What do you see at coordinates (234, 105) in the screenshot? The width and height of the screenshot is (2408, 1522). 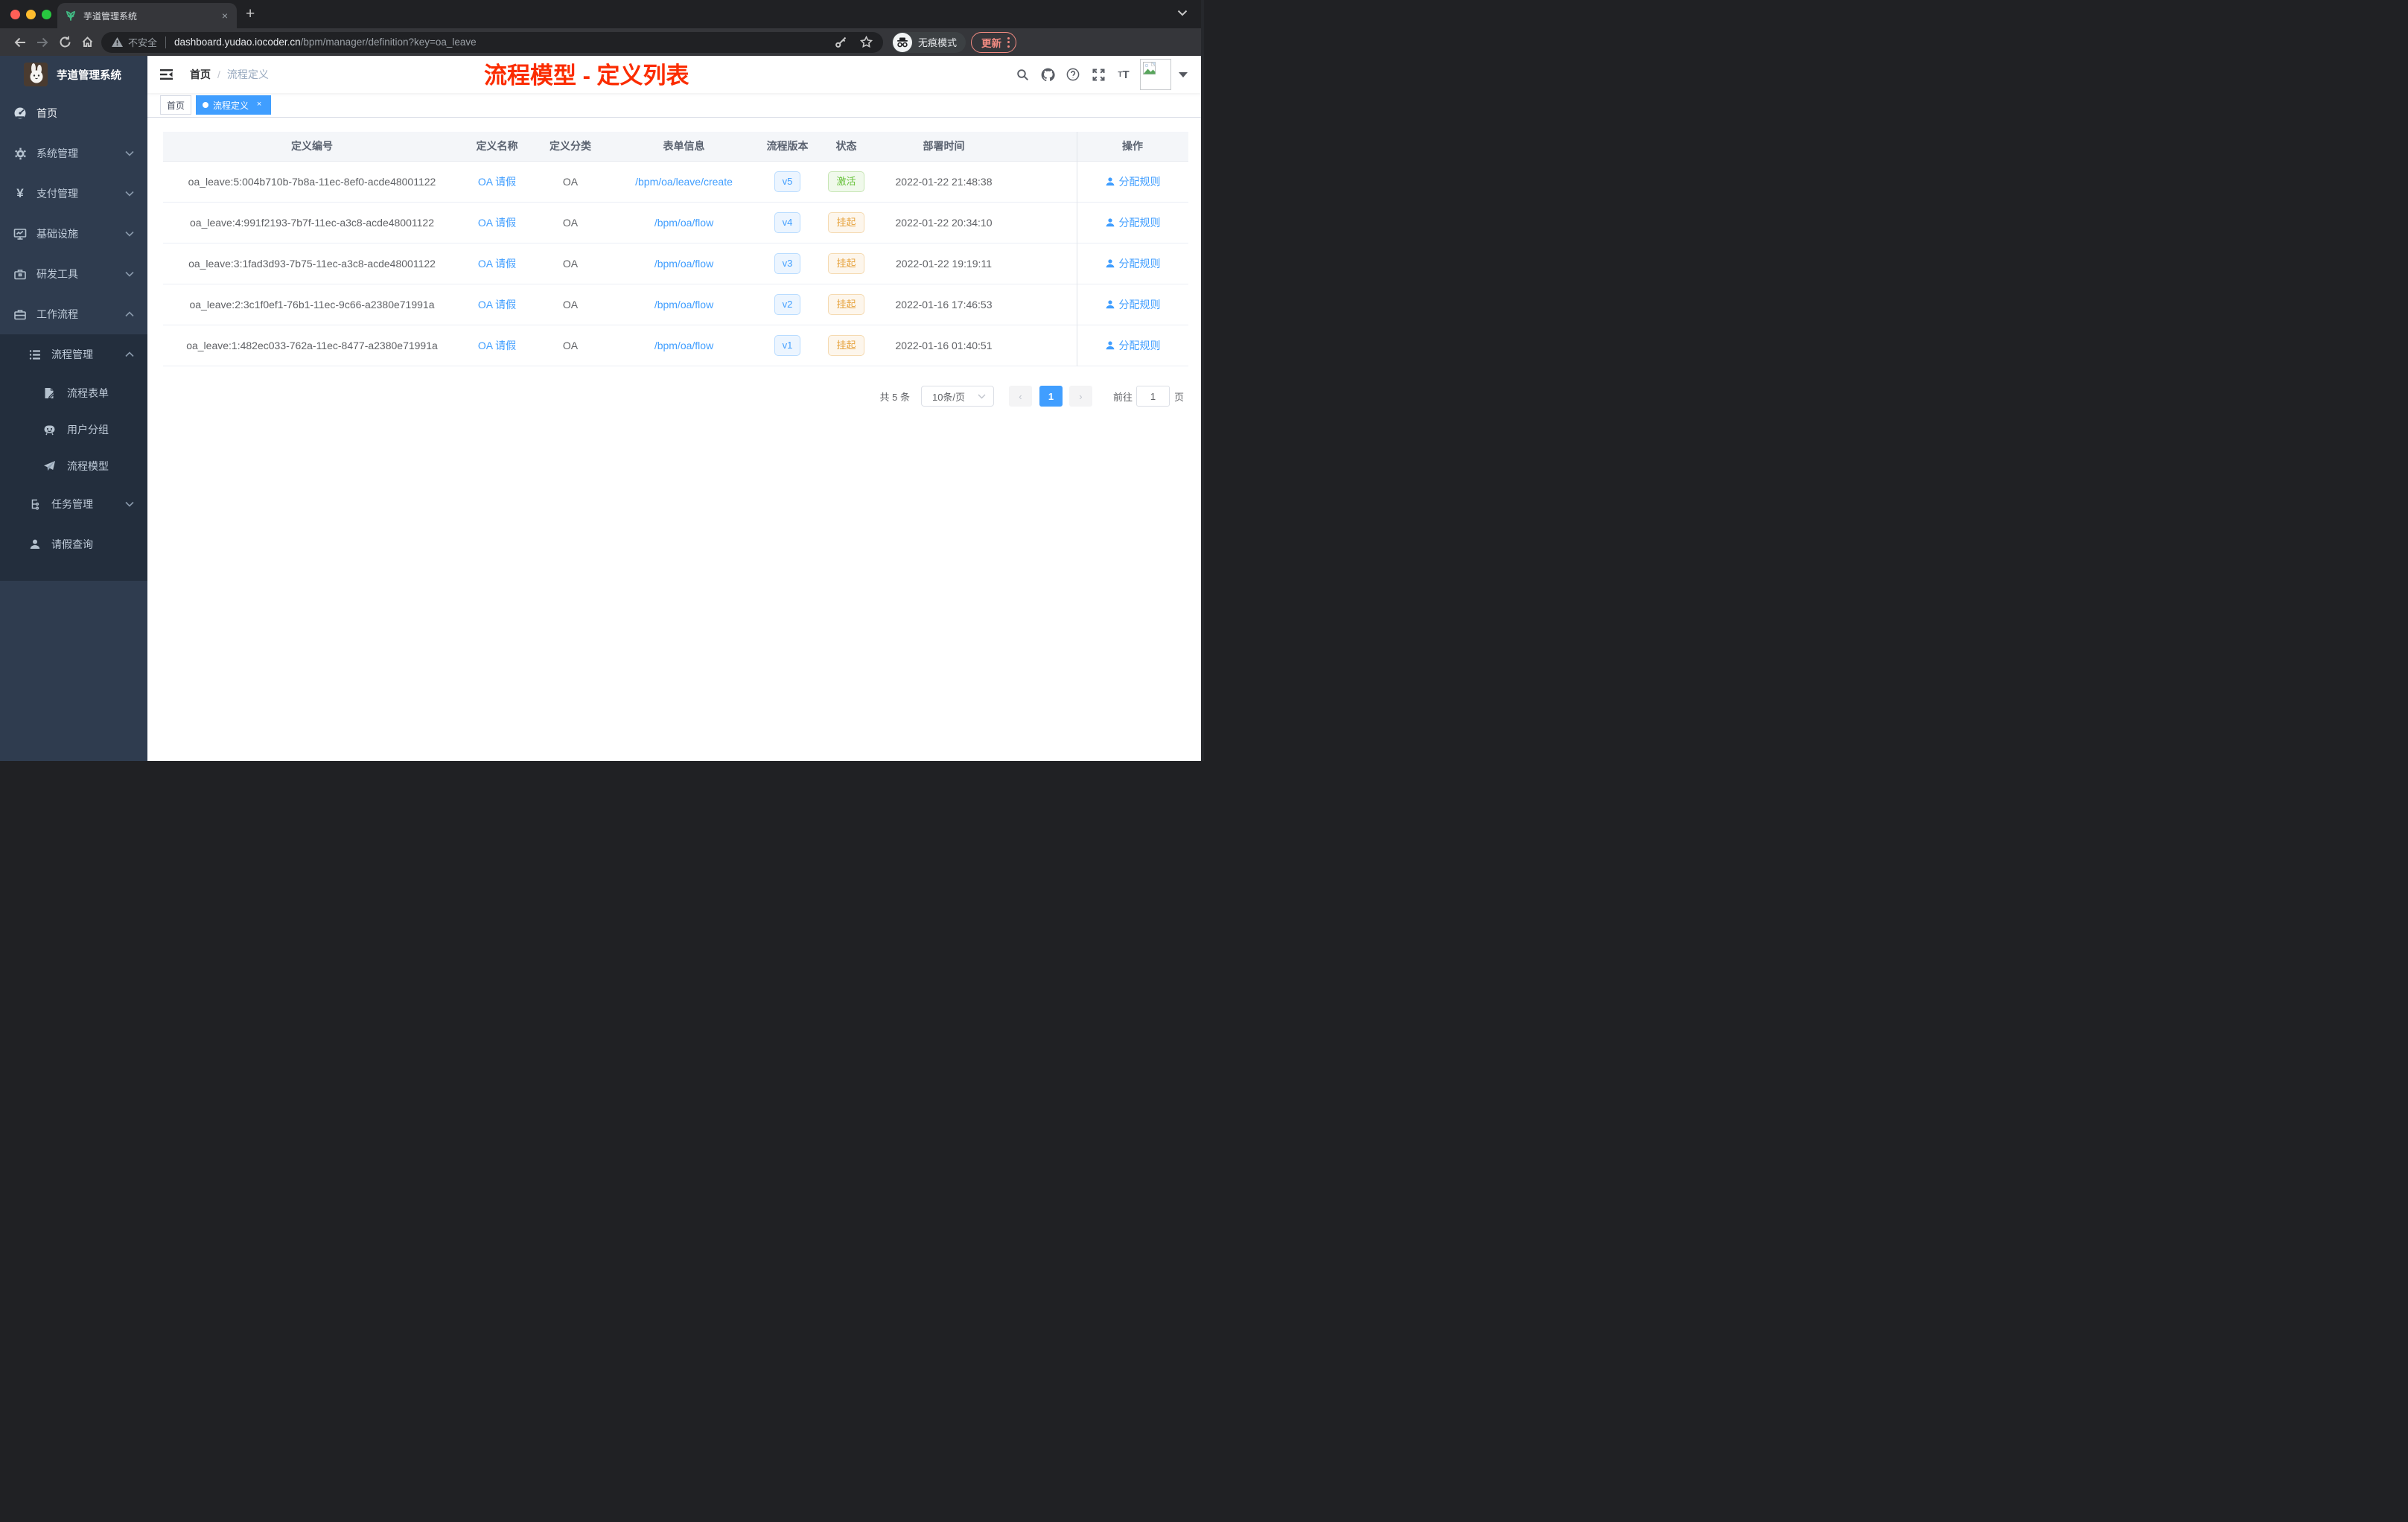 I see `tag-current: 流程定义 ×` at bounding box center [234, 105].